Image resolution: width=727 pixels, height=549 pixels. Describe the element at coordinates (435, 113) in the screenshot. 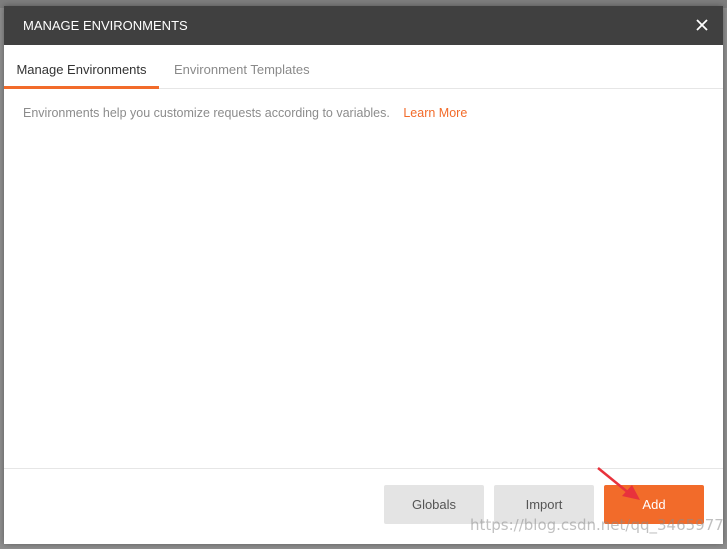

I see `learn-more-link: Learn More` at that location.